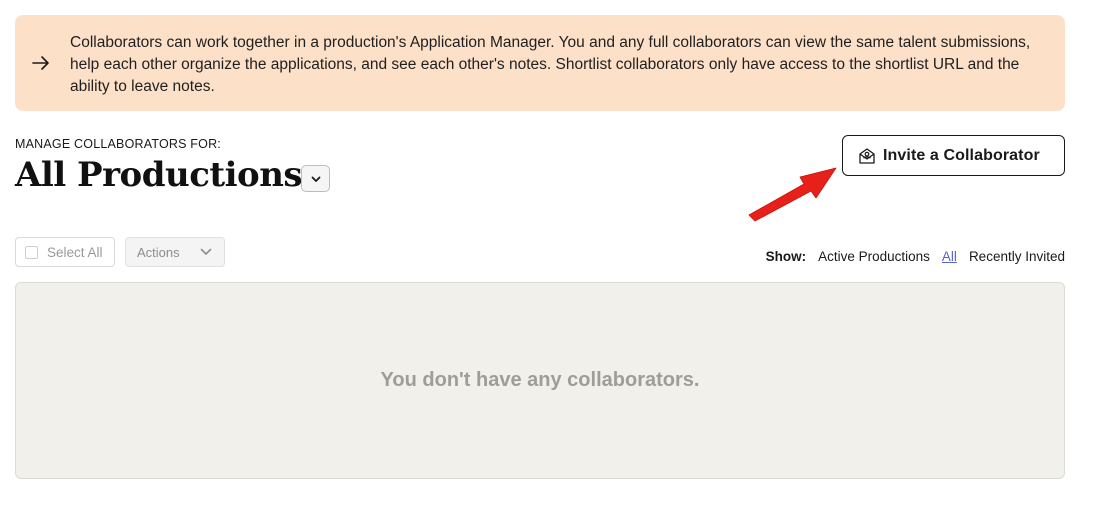 Image resolution: width=1093 pixels, height=517 pixels. Describe the element at coordinates (792, 194) in the screenshot. I see `red-arrow-icon` at that location.